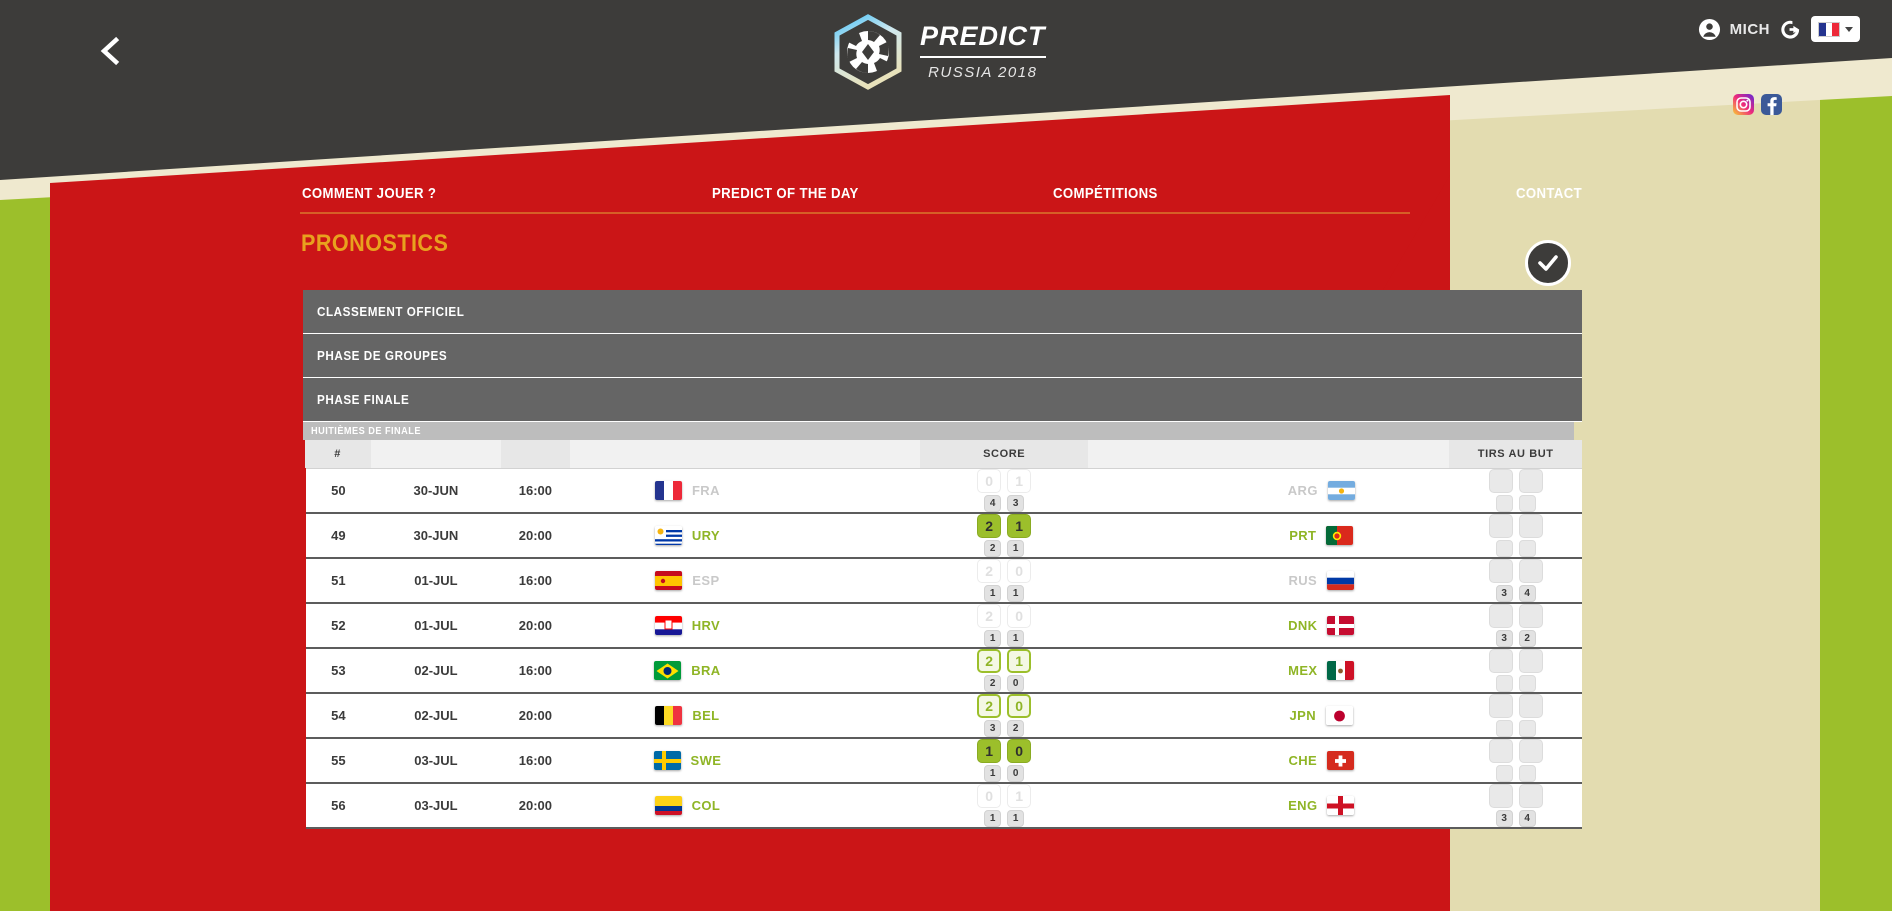 The width and height of the screenshot is (1892, 911). What do you see at coordinates (1515, 491) in the screenshot?
I see `penalties-cell` at bounding box center [1515, 491].